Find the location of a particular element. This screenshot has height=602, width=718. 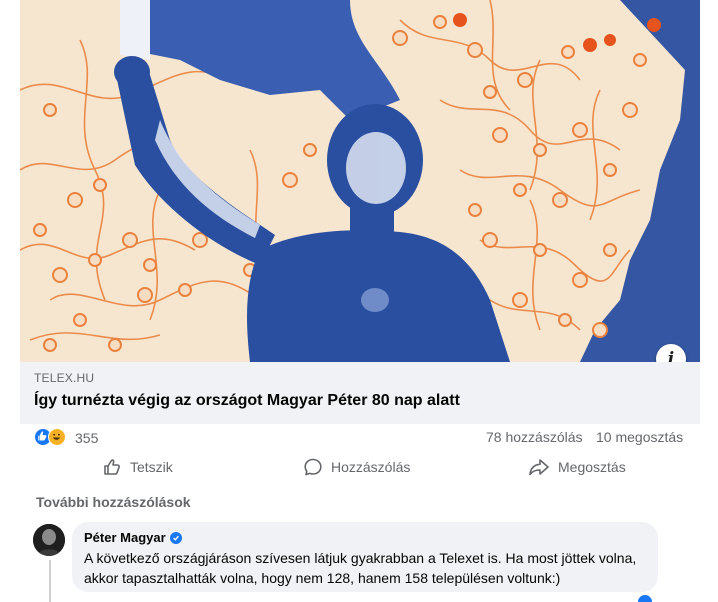

like-button: Tetszik is located at coordinates (137, 467).